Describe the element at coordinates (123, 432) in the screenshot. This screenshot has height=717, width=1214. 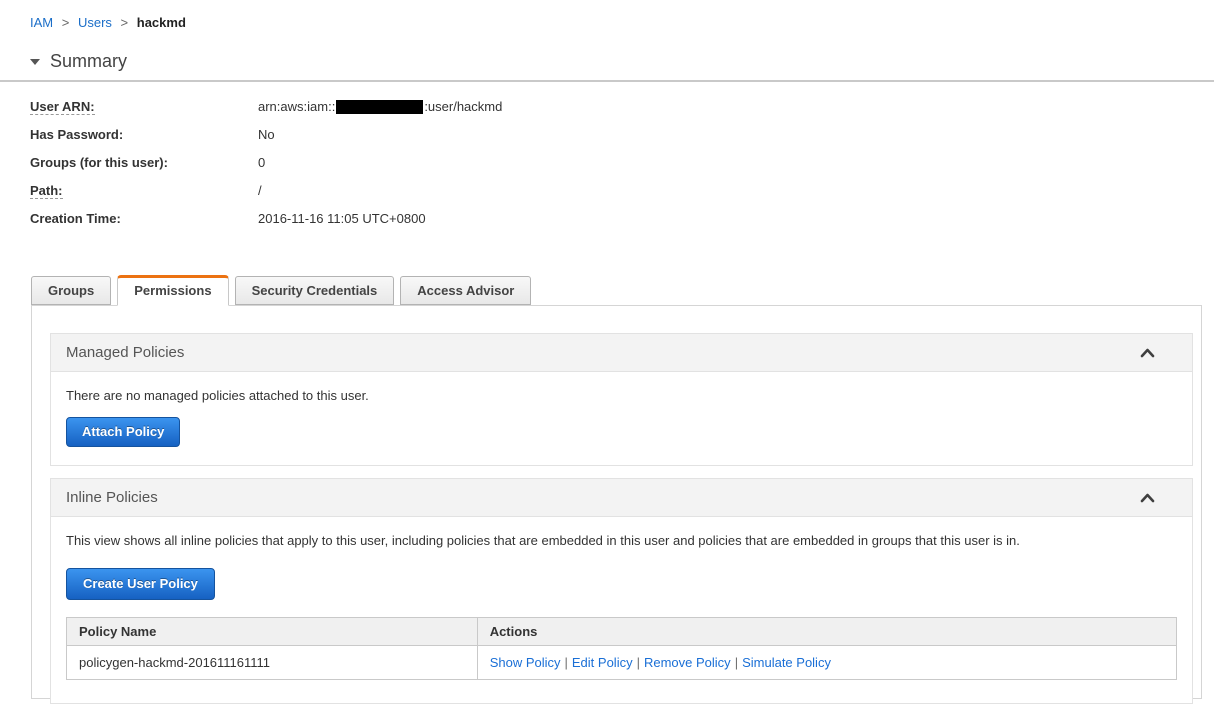
I see `attach-policy-button: Attach Policy` at that location.